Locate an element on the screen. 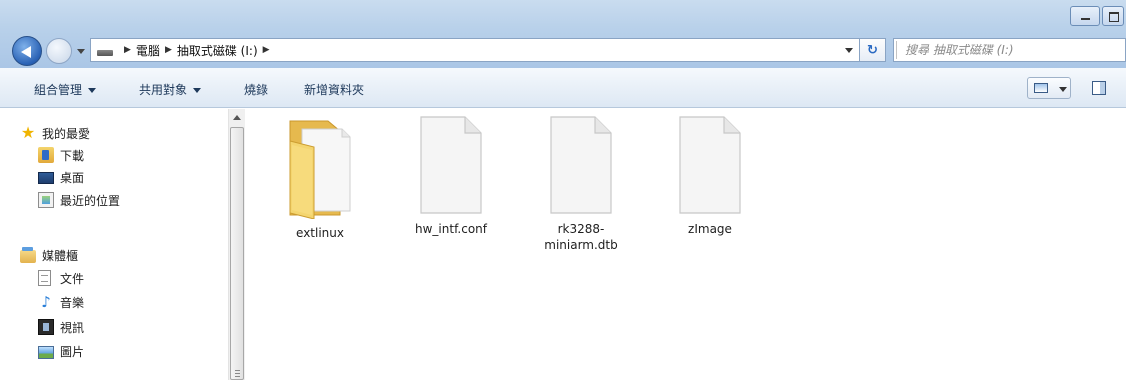 The image size is (1126, 380). share-label: 共用對象 is located at coordinates (163, 90).